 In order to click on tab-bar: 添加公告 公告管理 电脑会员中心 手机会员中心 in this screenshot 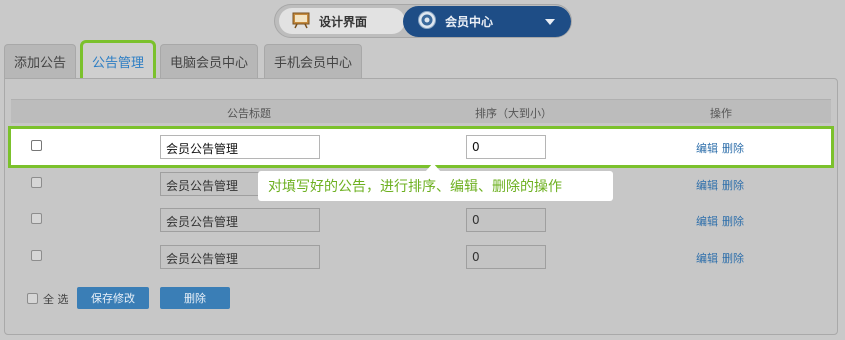, I will do `click(183, 61)`.